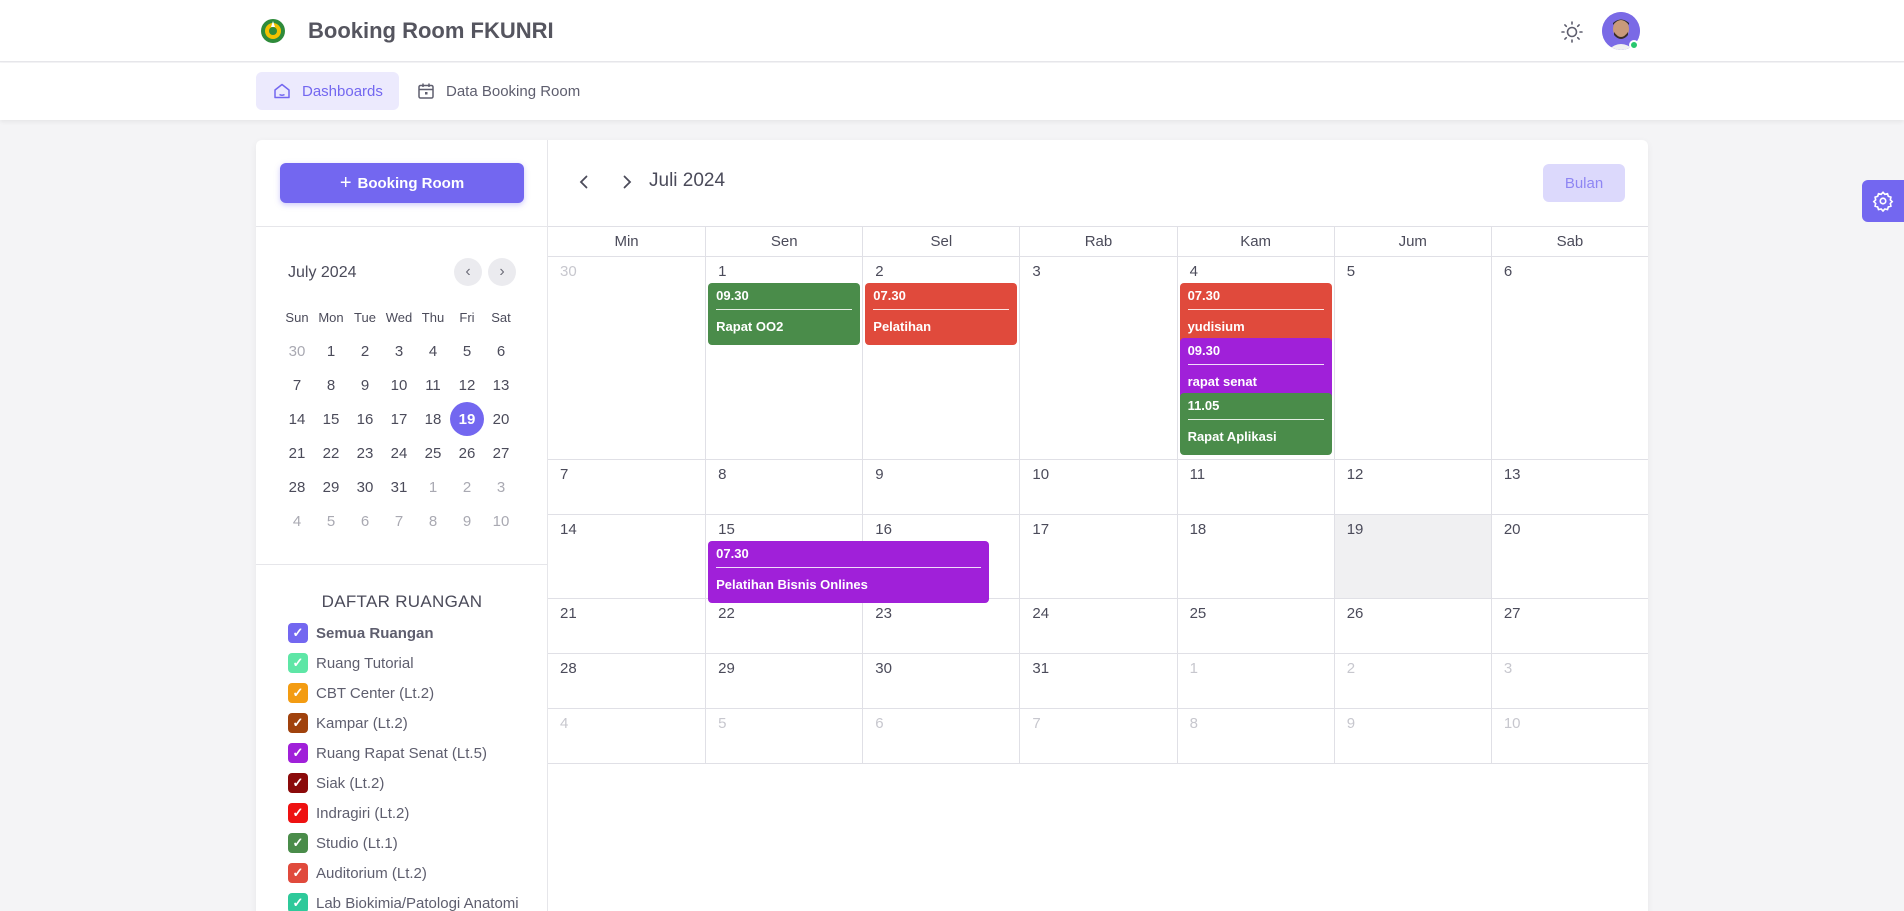 This screenshot has width=1904, height=911. I want to click on mini-day: 23, so click(365, 453).